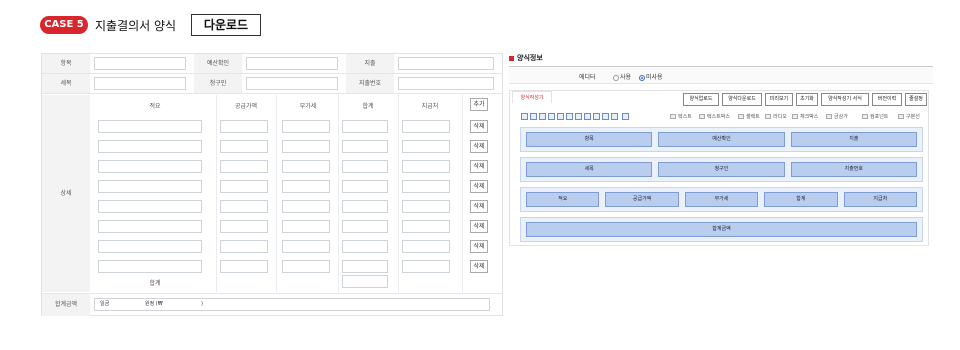 The height and width of the screenshot is (350, 960). I want to click on expense-number-input, so click(446, 83).